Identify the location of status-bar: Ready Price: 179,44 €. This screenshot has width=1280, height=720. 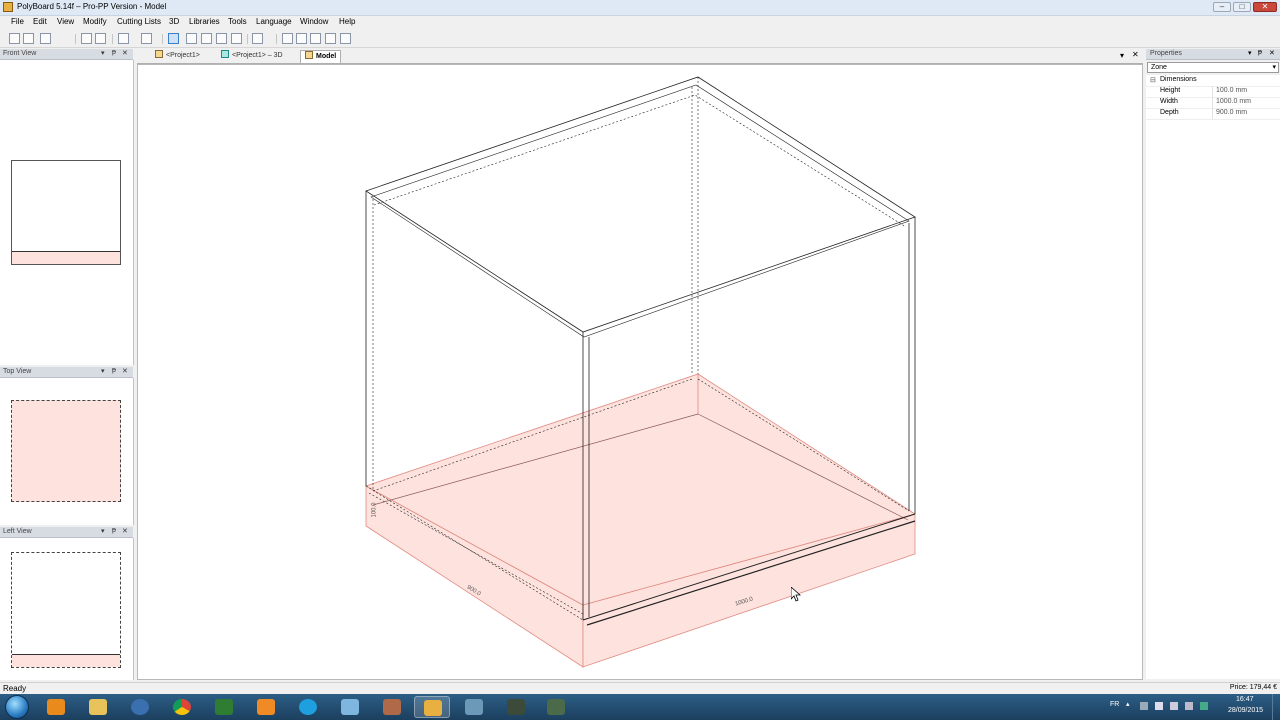
(640, 688).